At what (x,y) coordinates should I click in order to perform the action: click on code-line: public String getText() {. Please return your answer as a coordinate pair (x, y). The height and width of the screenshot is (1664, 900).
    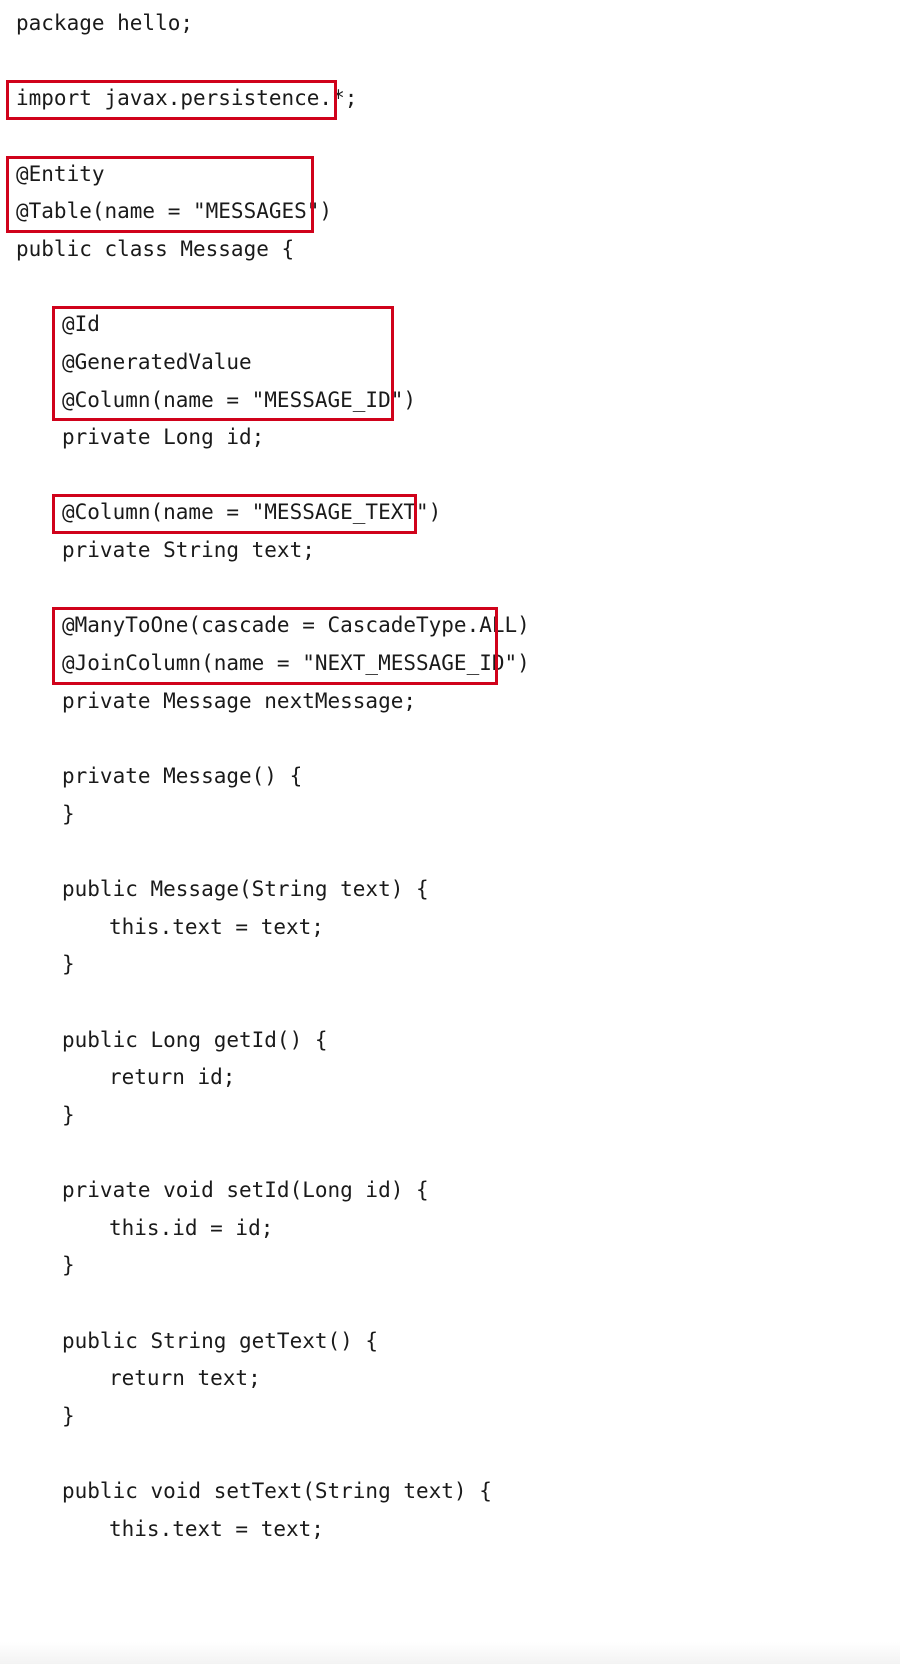
    Looking at the image, I should click on (220, 1340).